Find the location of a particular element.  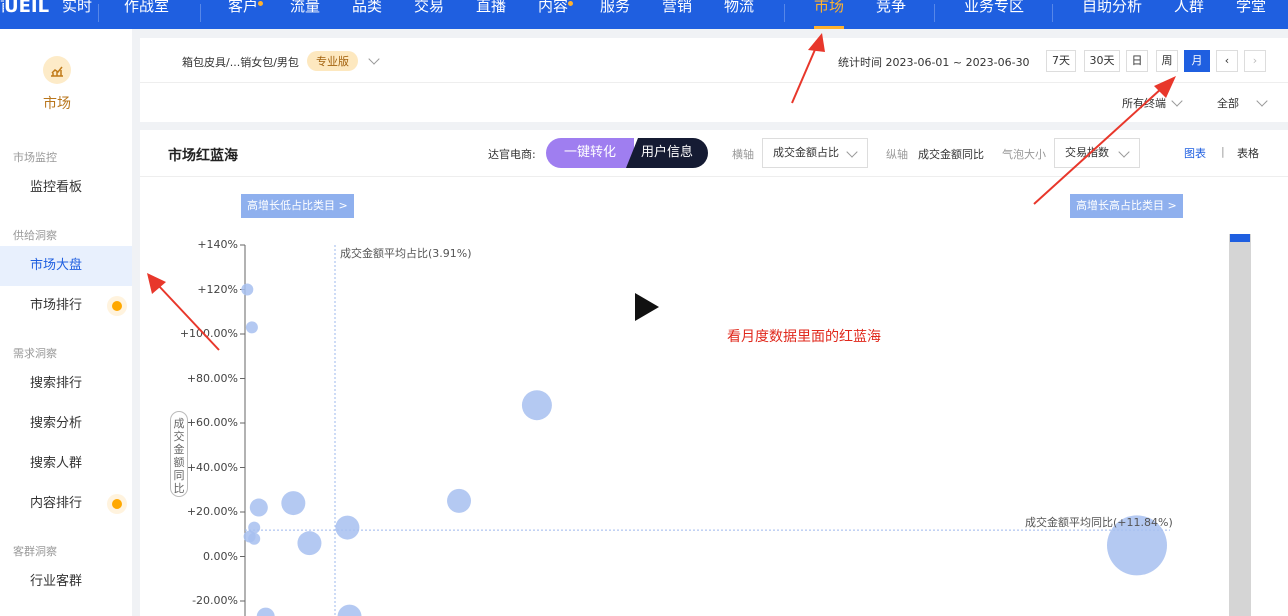

arrow-to-market-tab is located at coordinates (804, 74).